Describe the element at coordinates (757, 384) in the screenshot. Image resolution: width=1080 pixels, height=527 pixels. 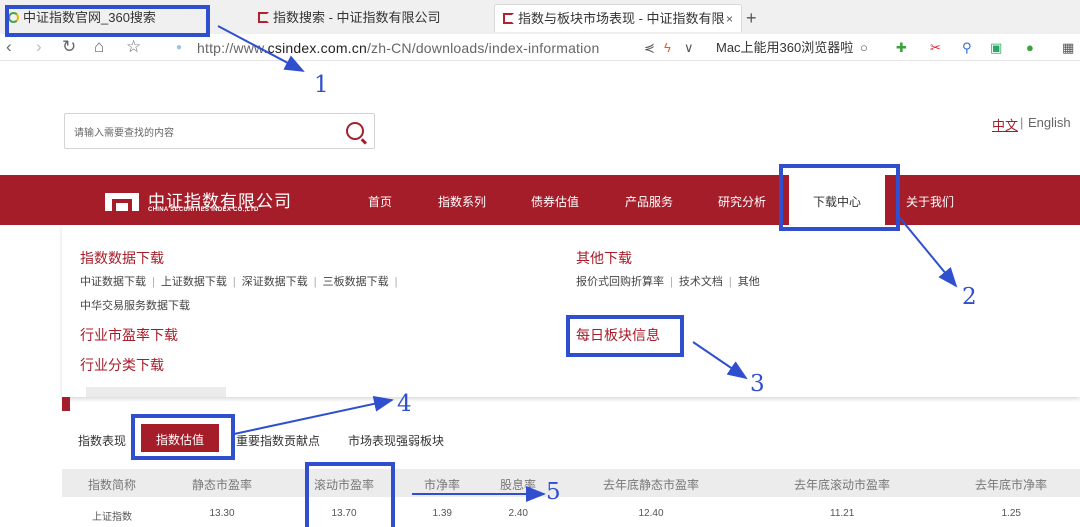
I see `annotation-label-3: 3` at that location.